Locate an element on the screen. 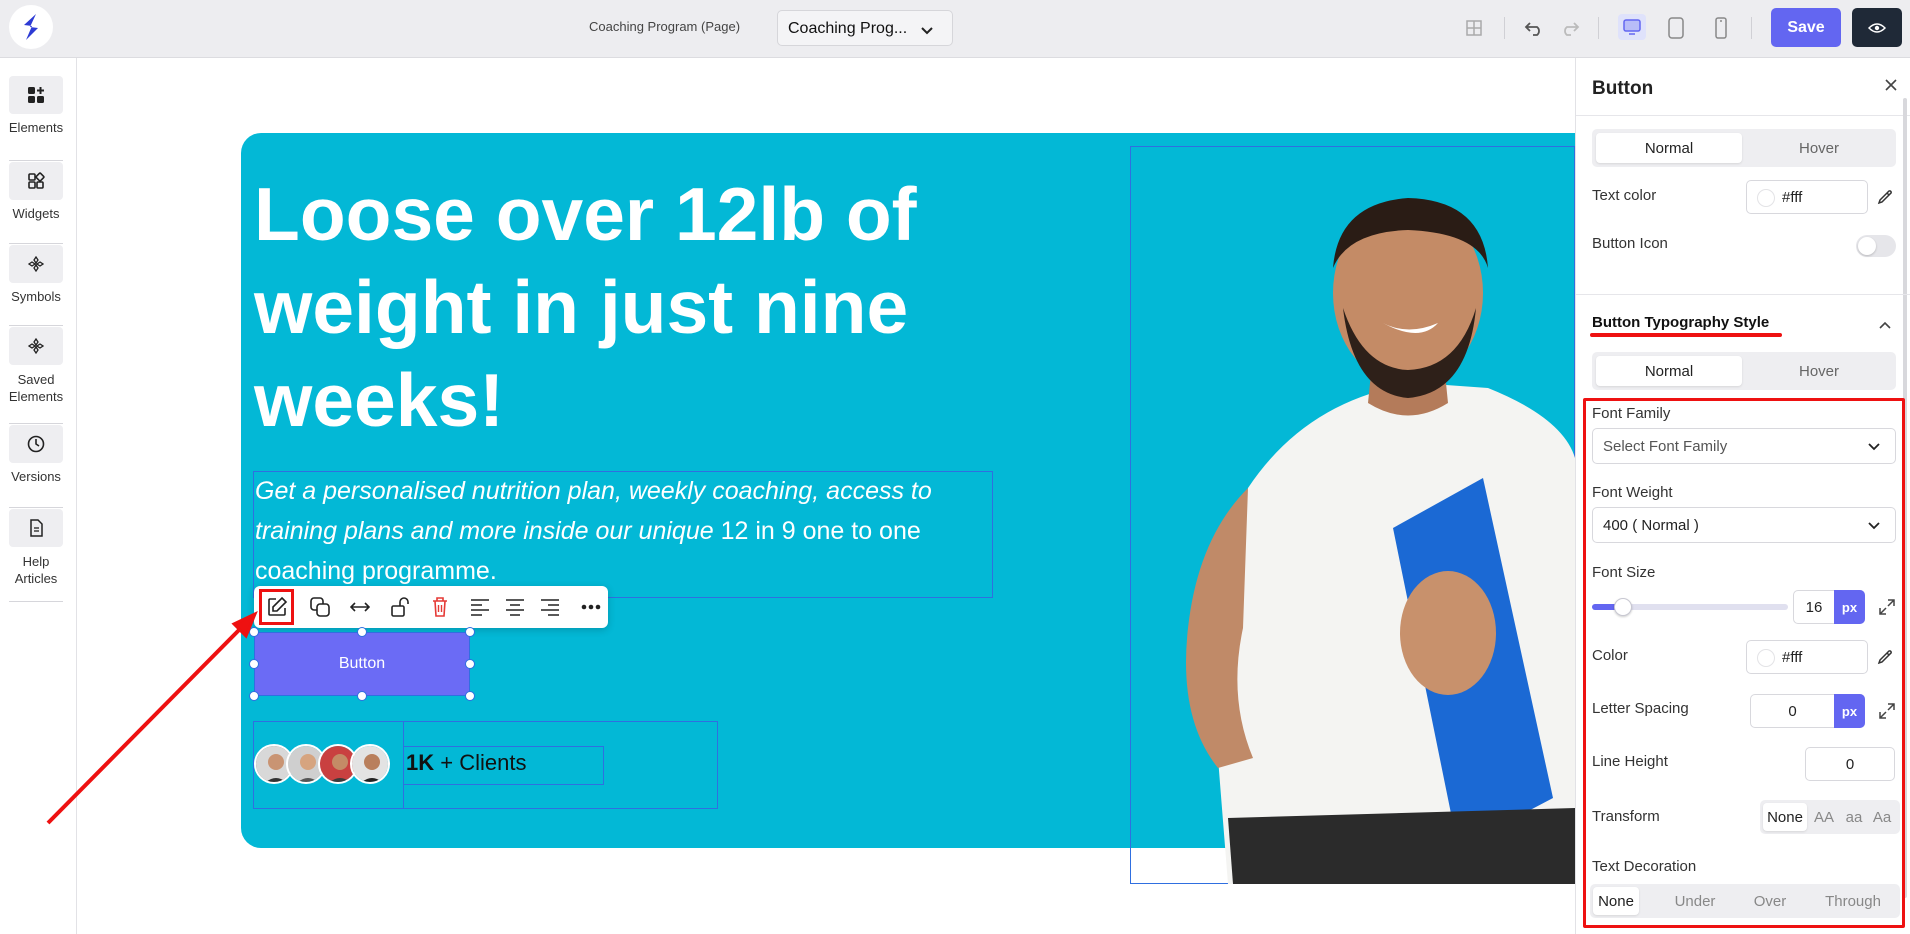 This screenshot has width=1910, height=934. tablet-view-icon is located at coordinates (1676, 28).